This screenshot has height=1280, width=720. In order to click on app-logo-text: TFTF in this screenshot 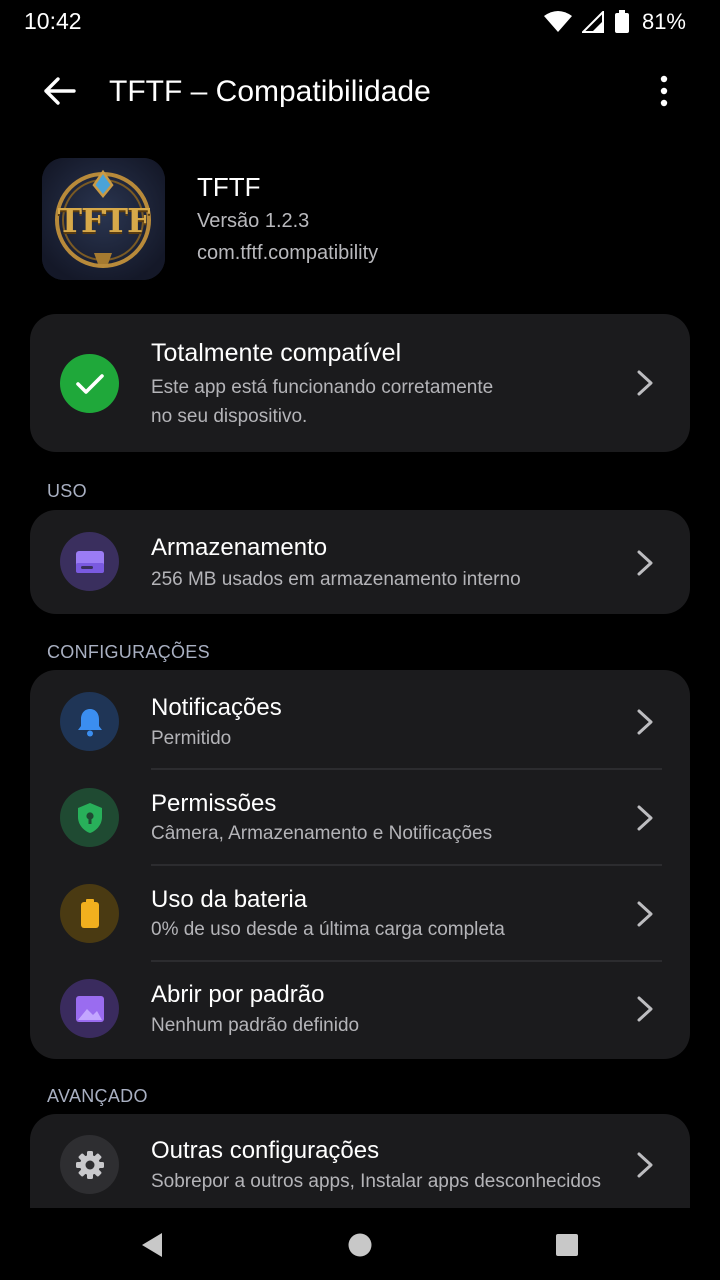, I will do `click(104, 220)`.